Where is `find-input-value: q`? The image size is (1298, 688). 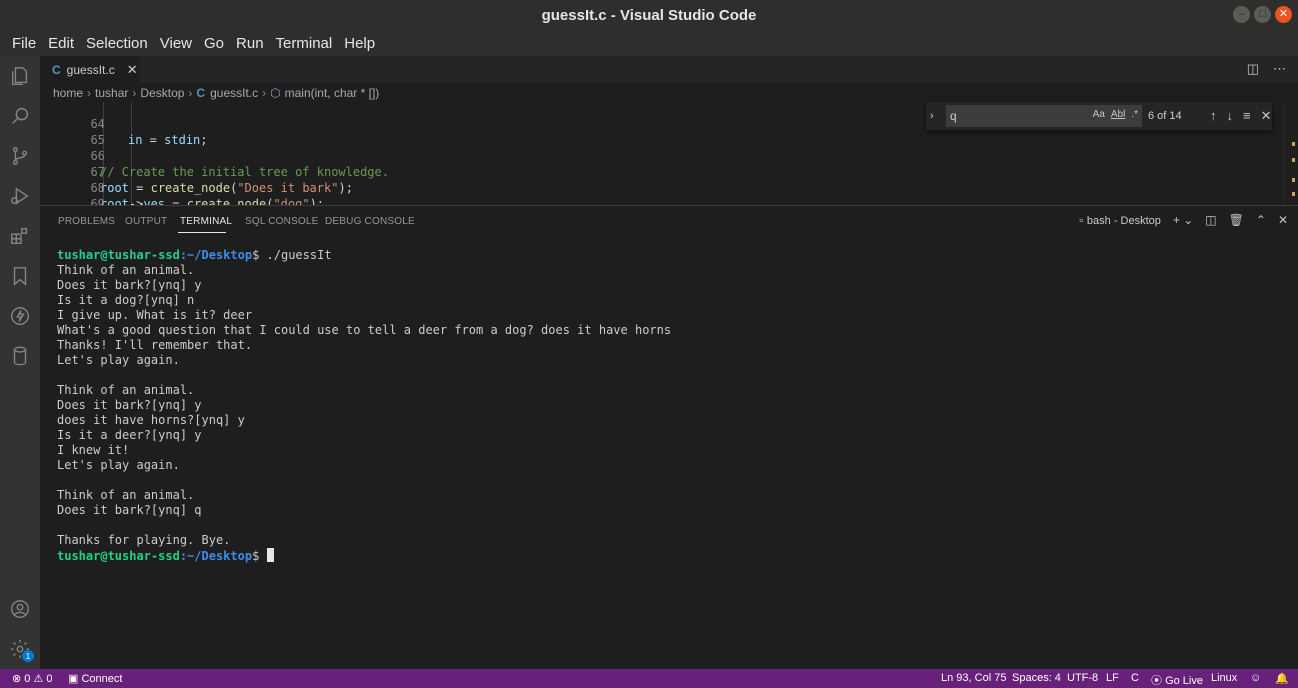 find-input-value: q is located at coordinates (953, 116).